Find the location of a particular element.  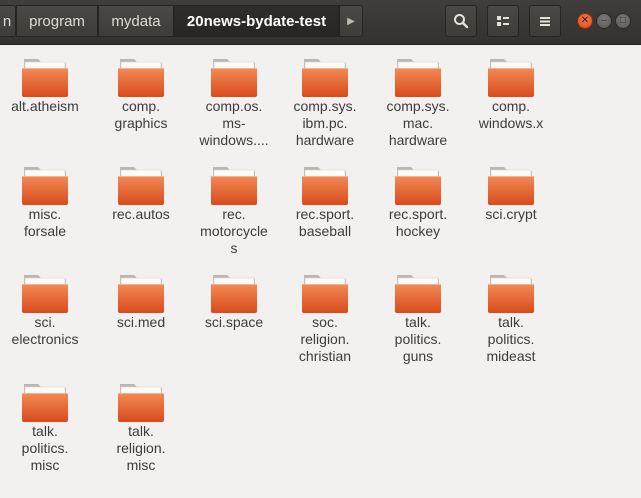

folder-item: sci.med is located at coordinates (141, 302).